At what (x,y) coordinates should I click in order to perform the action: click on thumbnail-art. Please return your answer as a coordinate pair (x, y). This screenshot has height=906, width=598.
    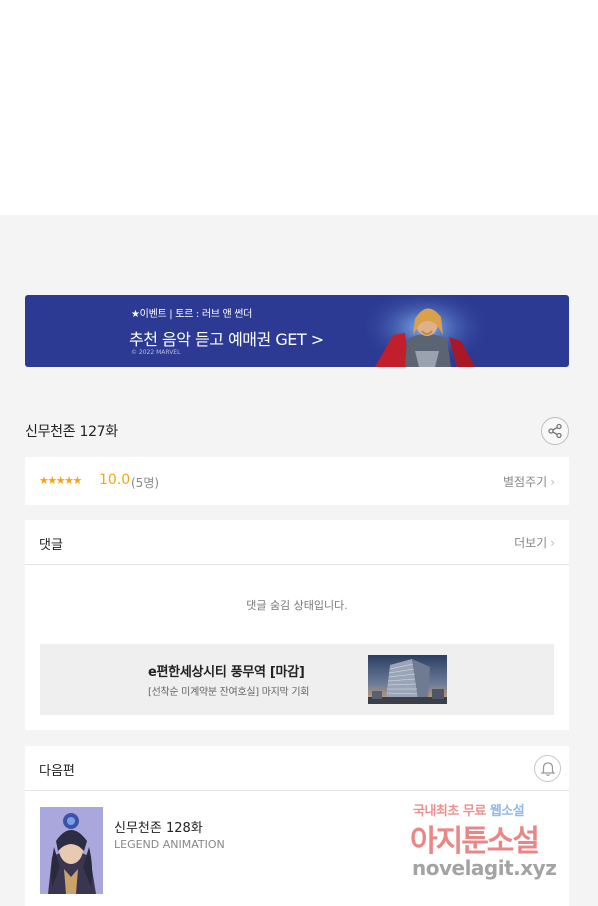
    Looking at the image, I should click on (71, 850).